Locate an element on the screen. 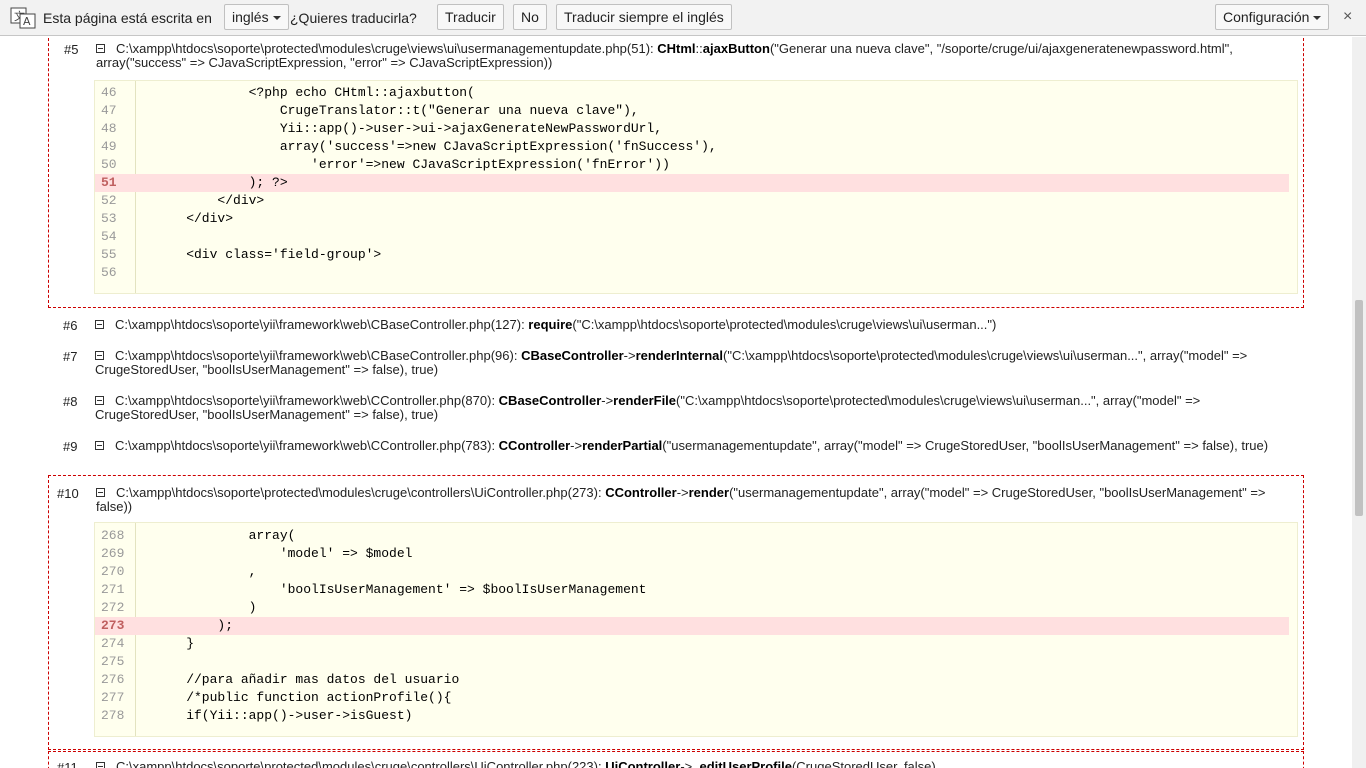 The width and height of the screenshot is (1366, 768). code-line: 53 </div> is located at coordinates (167, 218).